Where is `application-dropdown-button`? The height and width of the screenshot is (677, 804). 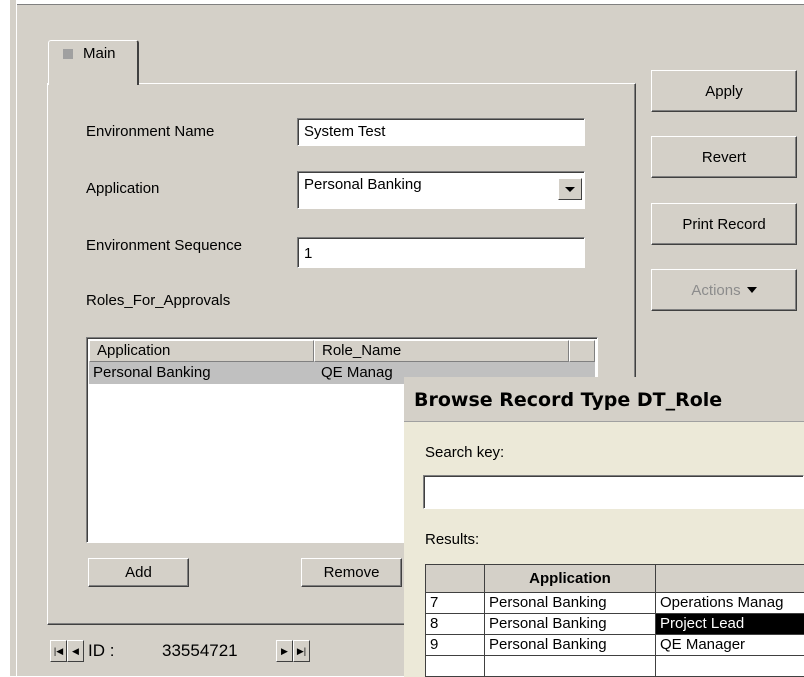 application-dropdown-button is located at coordinates (570, 189).